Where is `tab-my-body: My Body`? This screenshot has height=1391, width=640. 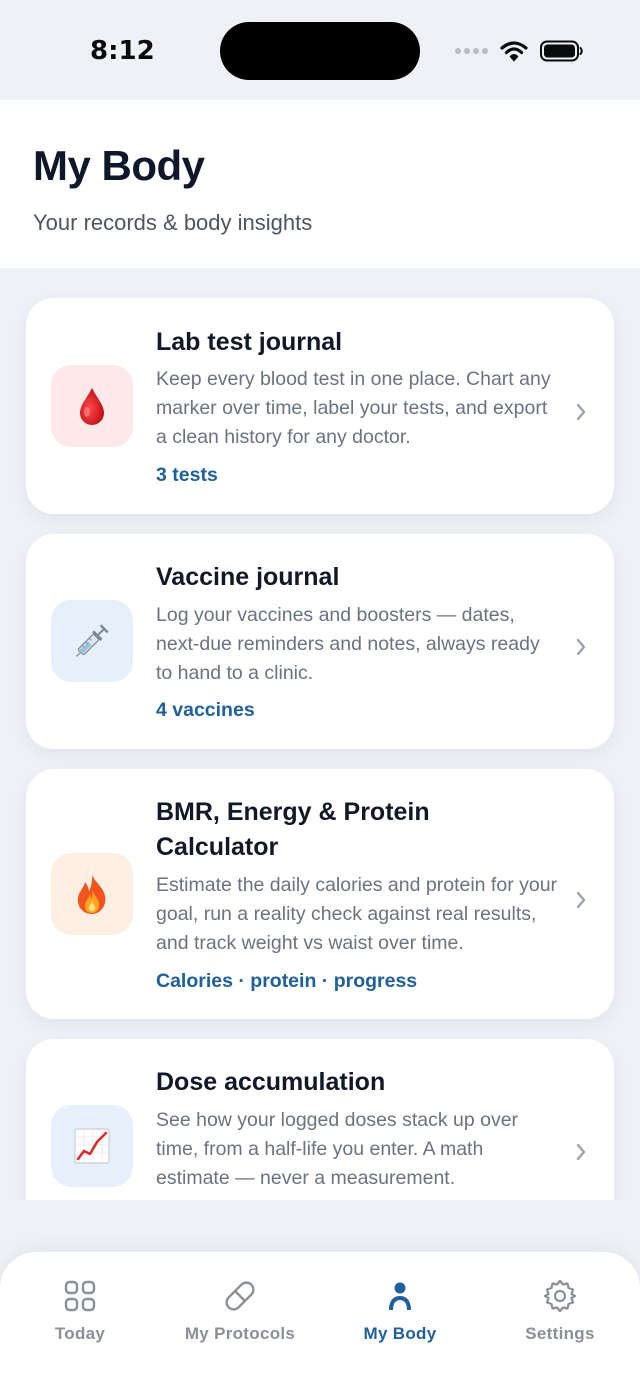
tab-my-body: My Body is located at coordinates (400, 1311).